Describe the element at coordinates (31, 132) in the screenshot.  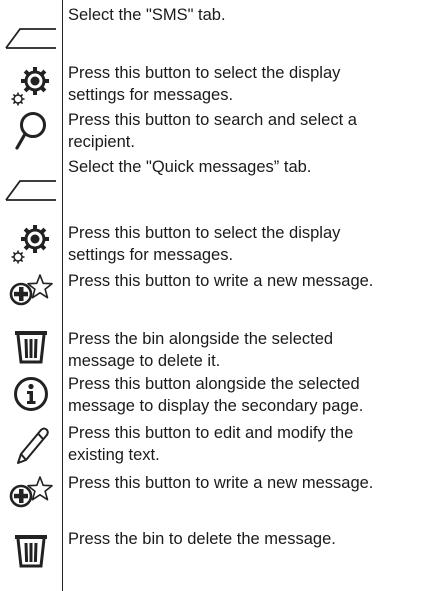
I see `search-magnifier-icon` at that location.